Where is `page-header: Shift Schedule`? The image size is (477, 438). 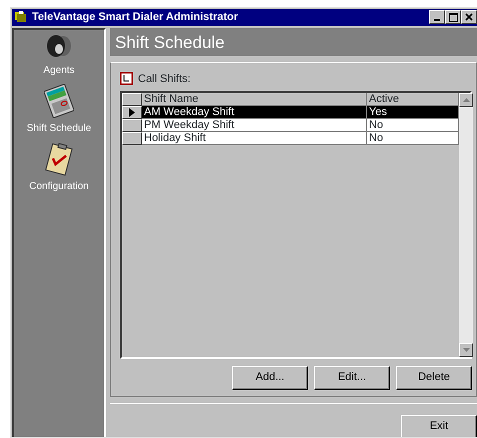 page-header: Shift Schedule is located at coordinates (293, 42).